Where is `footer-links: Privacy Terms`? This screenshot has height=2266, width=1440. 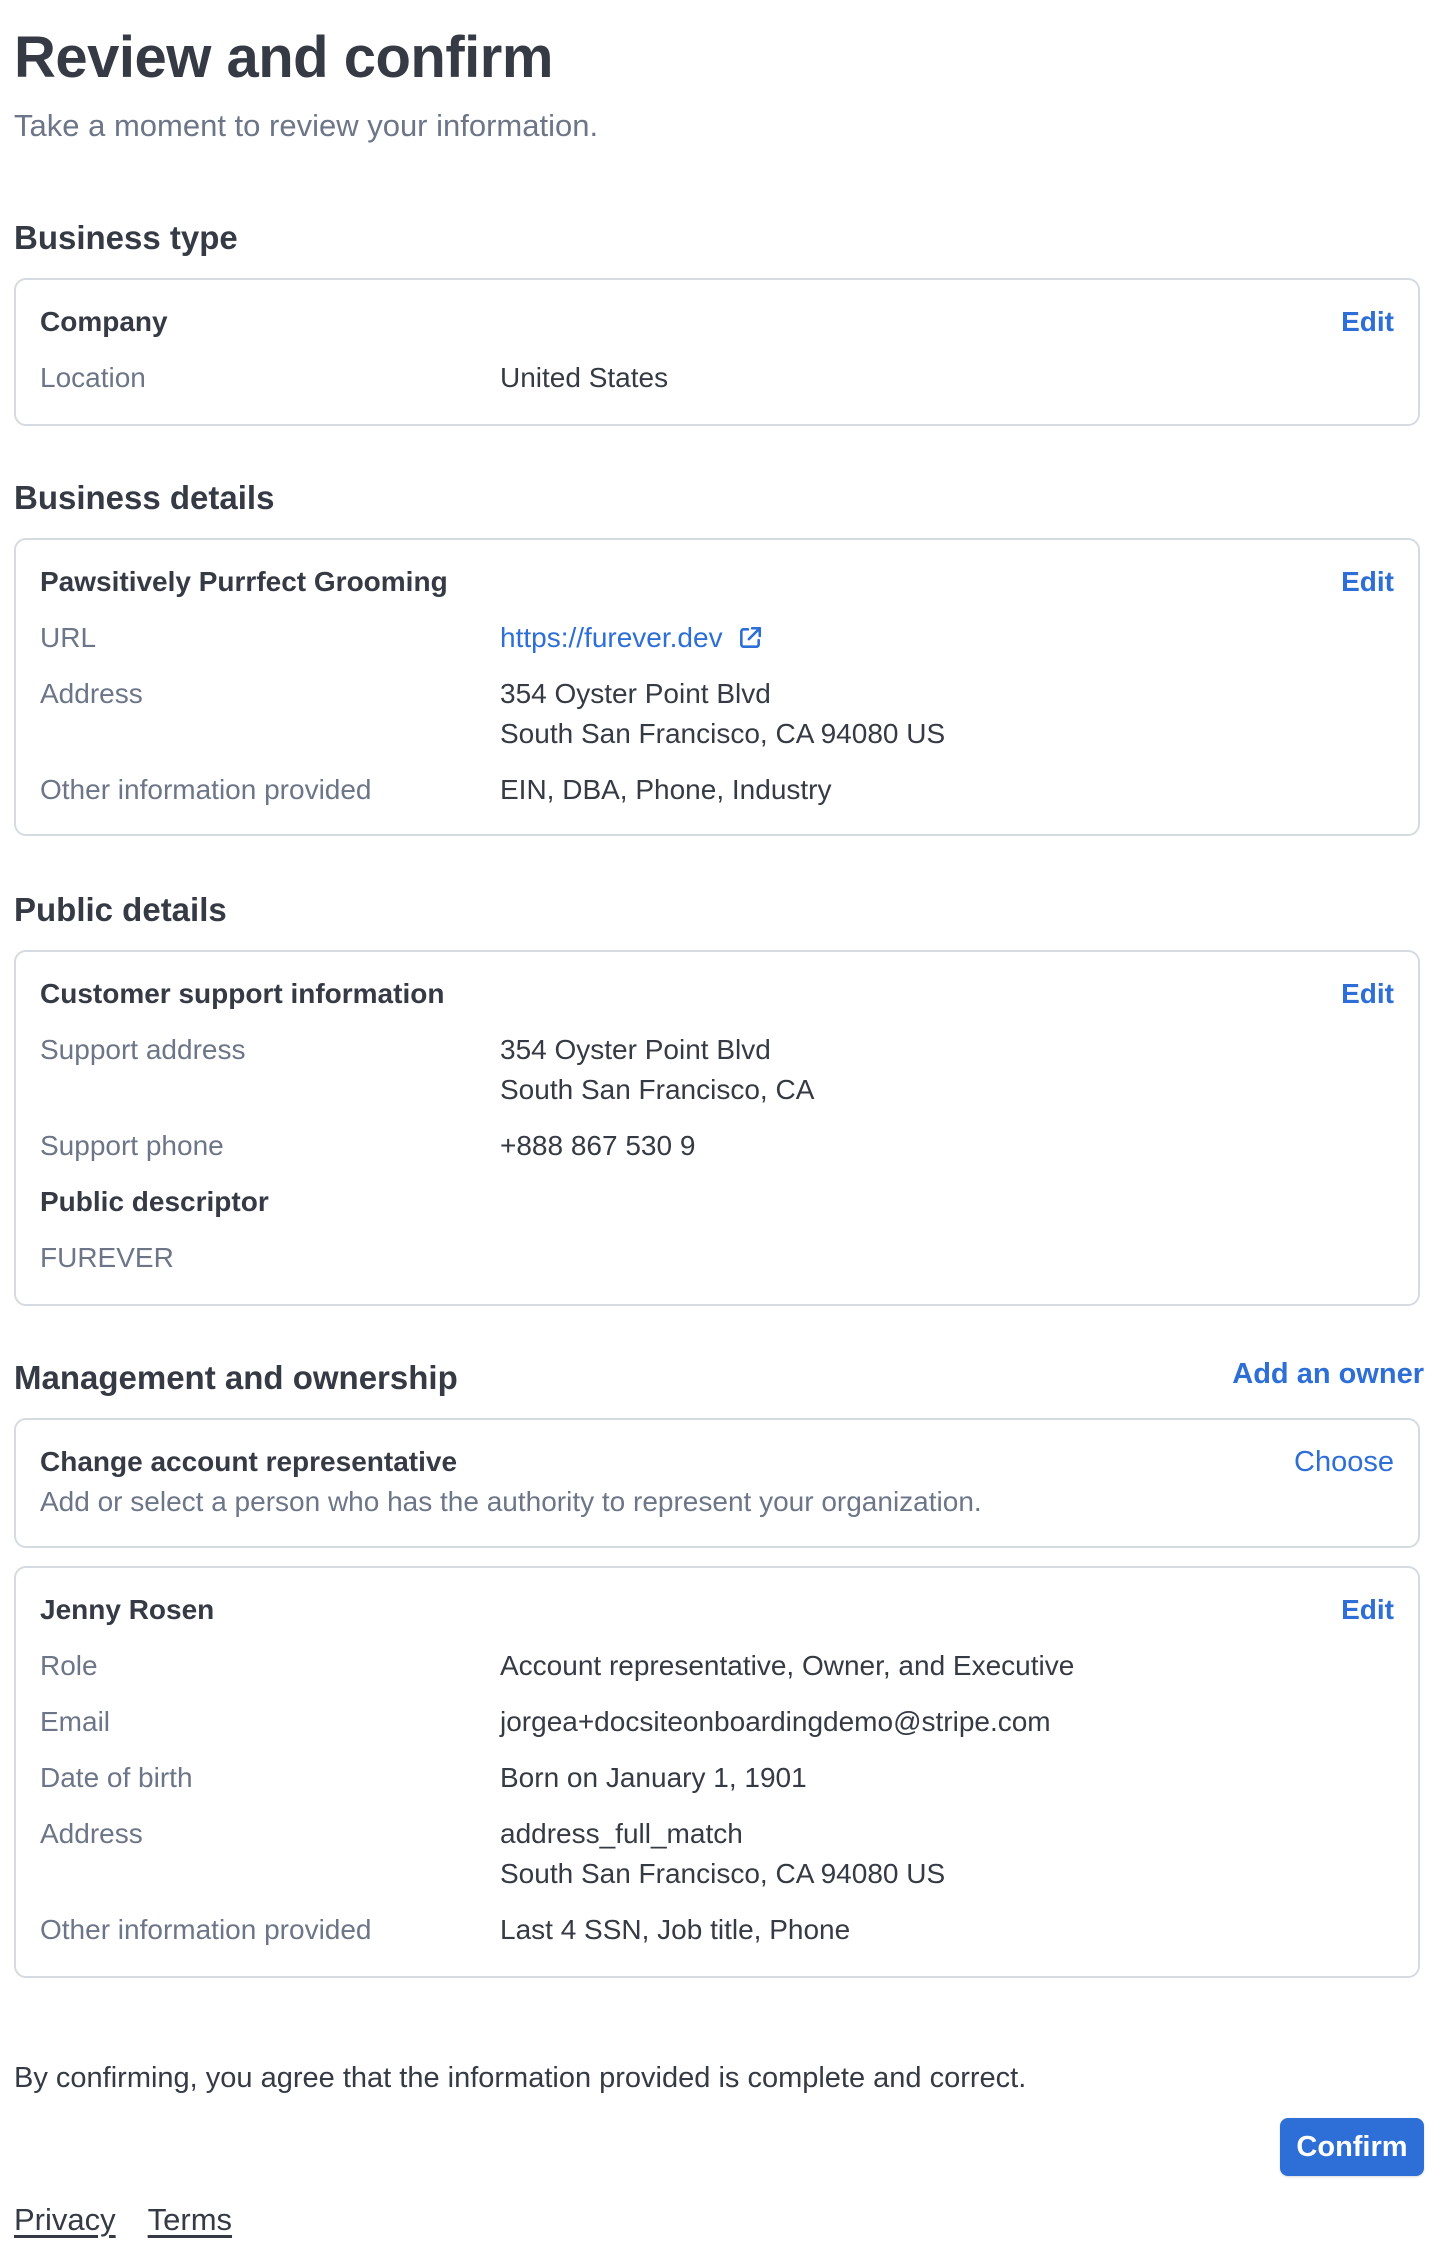
footer-links: Privacy Terms is located at coordinates (123, 2220).